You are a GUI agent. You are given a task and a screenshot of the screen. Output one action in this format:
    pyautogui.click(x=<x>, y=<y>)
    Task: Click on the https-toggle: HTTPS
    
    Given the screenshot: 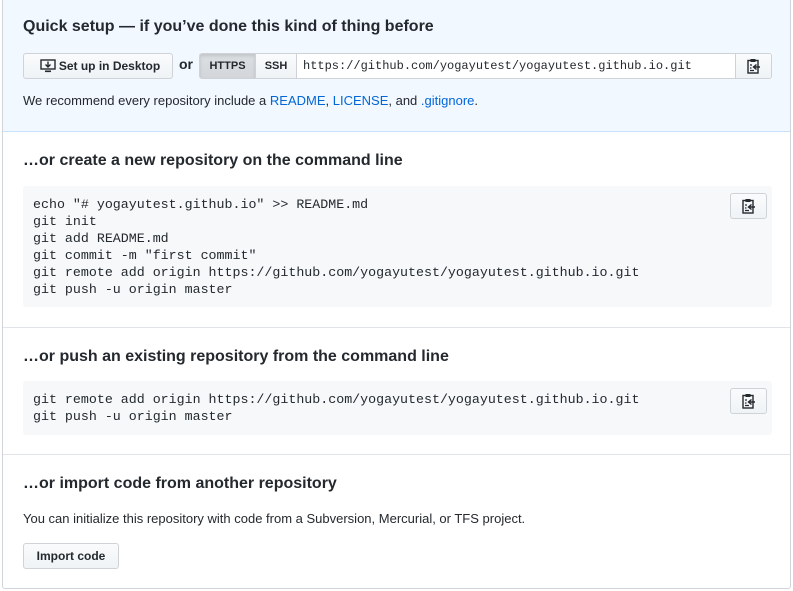 What is the action you would take?
    pyautogui.click(x=228, y=66)
    